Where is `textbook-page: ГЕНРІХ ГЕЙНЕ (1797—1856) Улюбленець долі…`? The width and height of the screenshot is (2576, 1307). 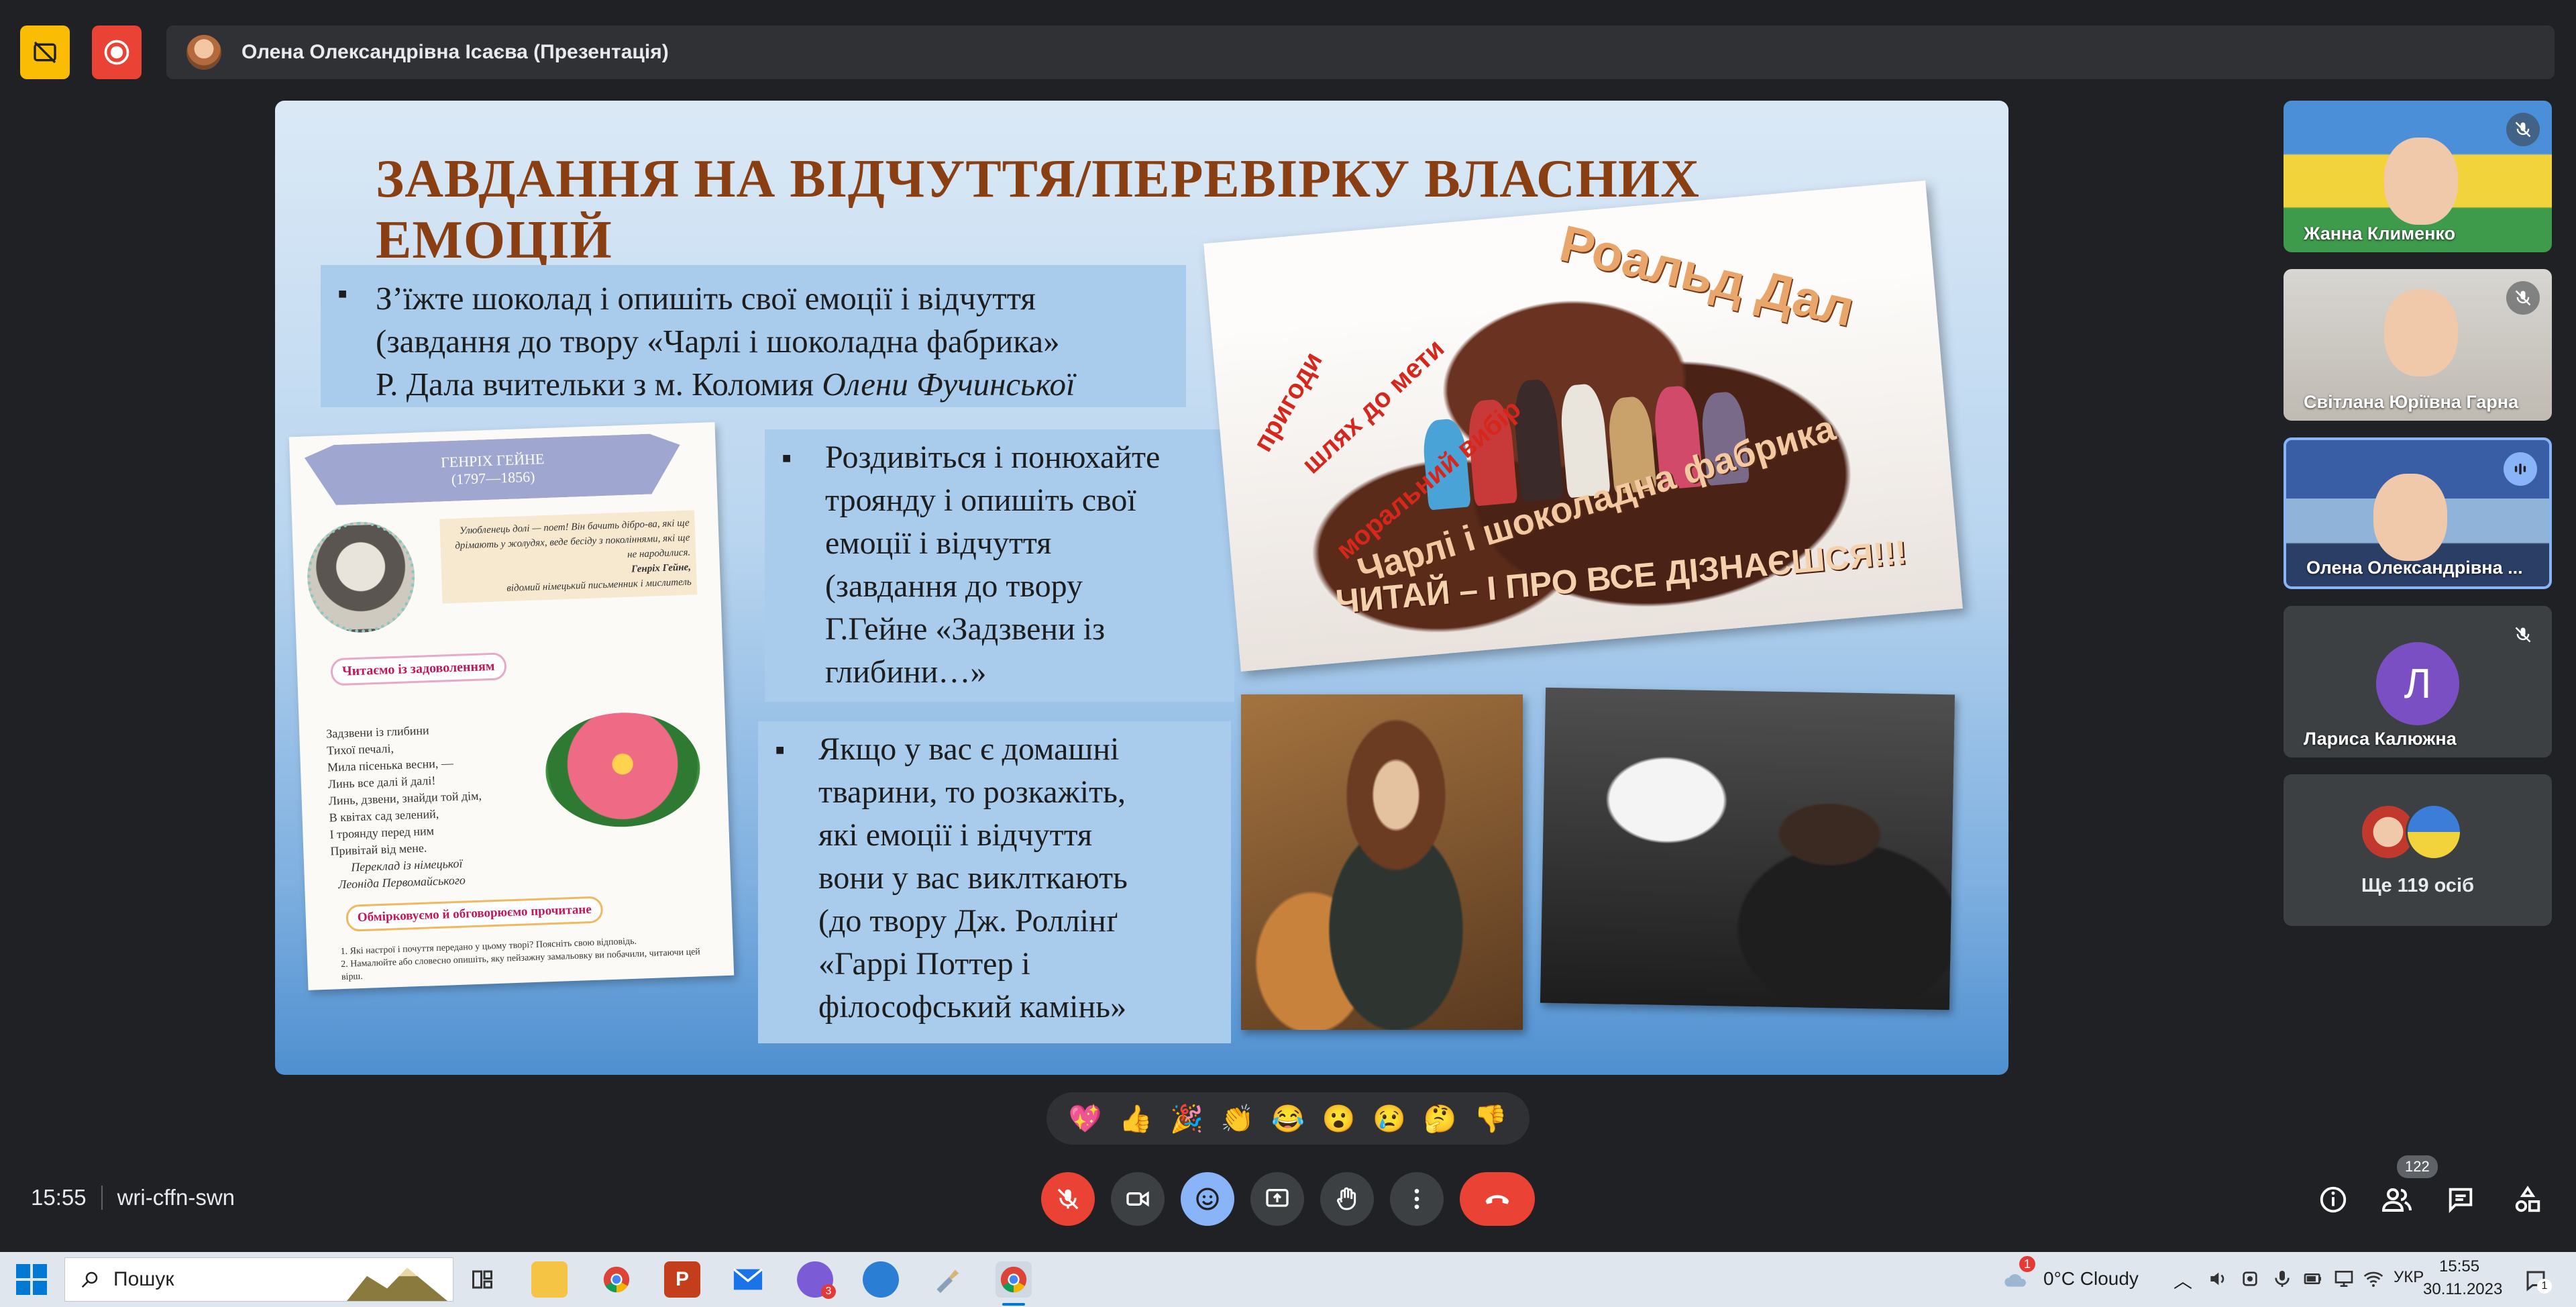 textbook-page: ГЕНРІХ ГЕЙНЕ (1797—1856) Улюбленець долі… is located at coordinates (511, 706).